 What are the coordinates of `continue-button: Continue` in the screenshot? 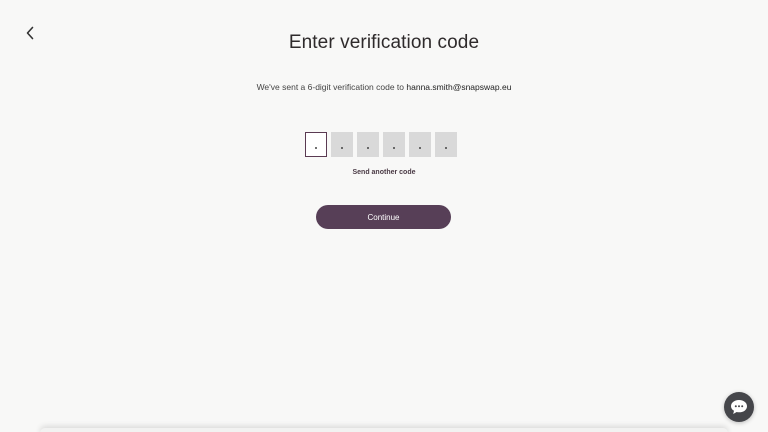 It's located at (383, 217).